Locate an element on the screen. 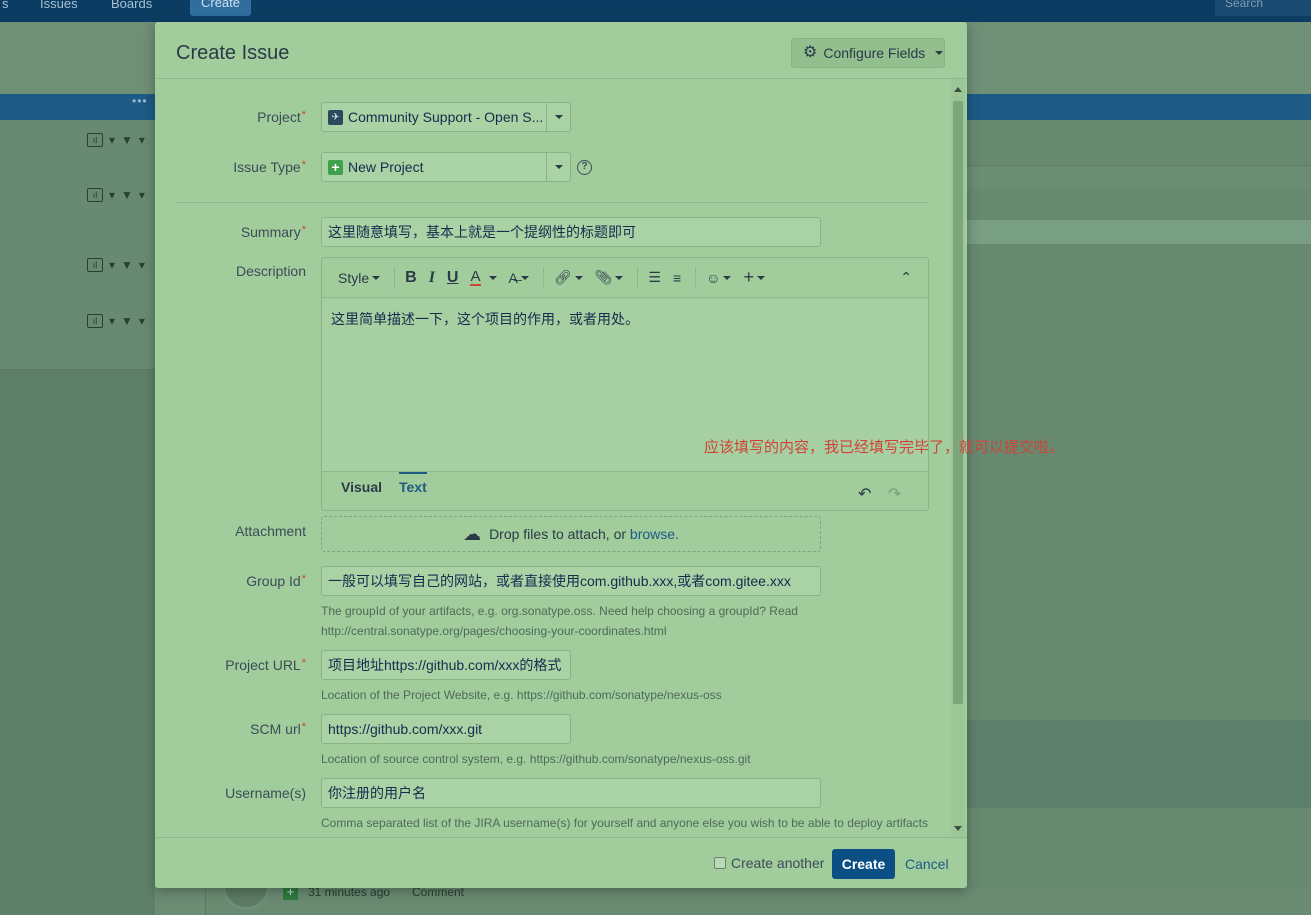 Image resolution: width=1311 pixels, height=915 pixels. editor-mode-tabs: Visual Text ↶ ↷ is located at coordinates (625, 490).